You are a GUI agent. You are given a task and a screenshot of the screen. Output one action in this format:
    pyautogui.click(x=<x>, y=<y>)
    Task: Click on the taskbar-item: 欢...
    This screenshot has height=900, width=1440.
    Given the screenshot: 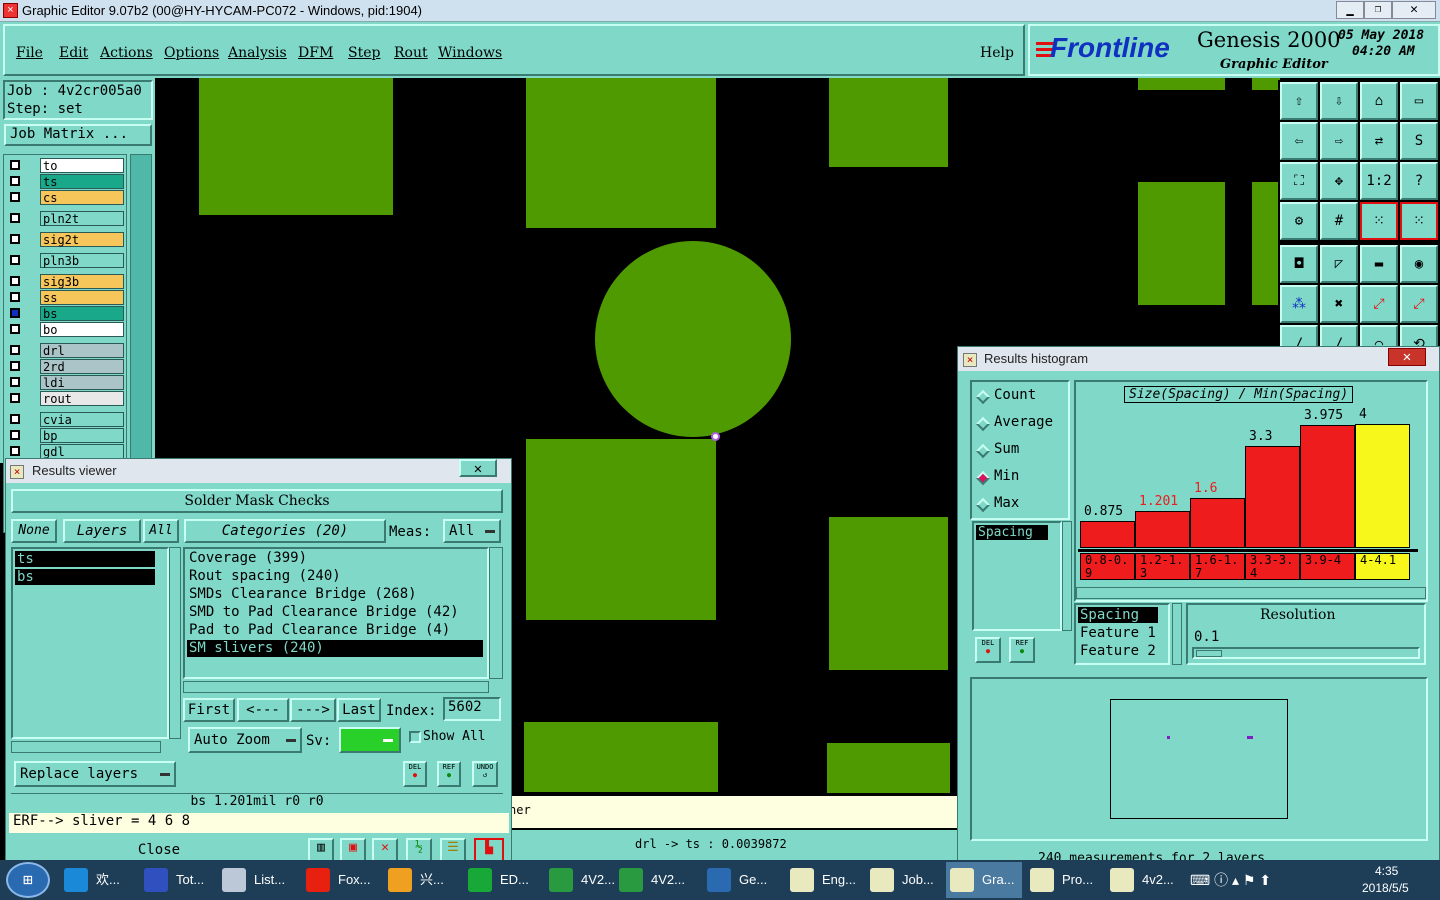 What is the action you would take?
    pyautogui.click(x=98, y=880)
    